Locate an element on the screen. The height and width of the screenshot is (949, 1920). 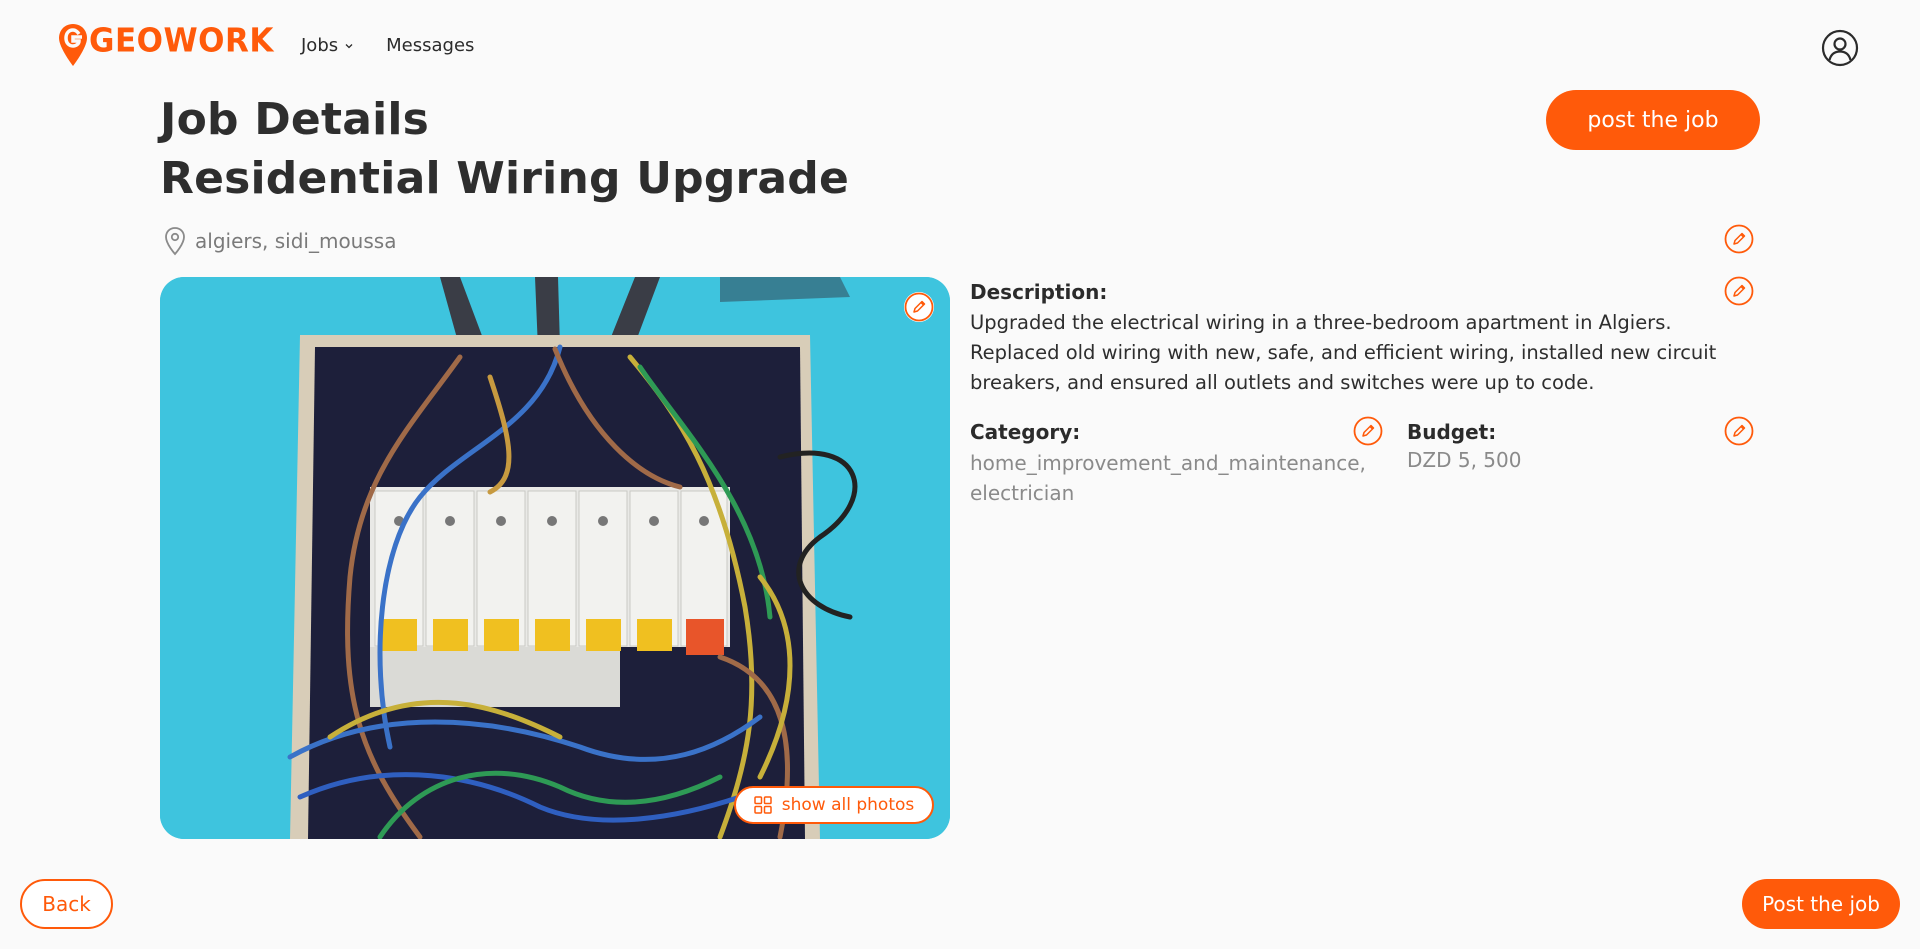
nav-messages: Messages is located at coordinates (430, 45).